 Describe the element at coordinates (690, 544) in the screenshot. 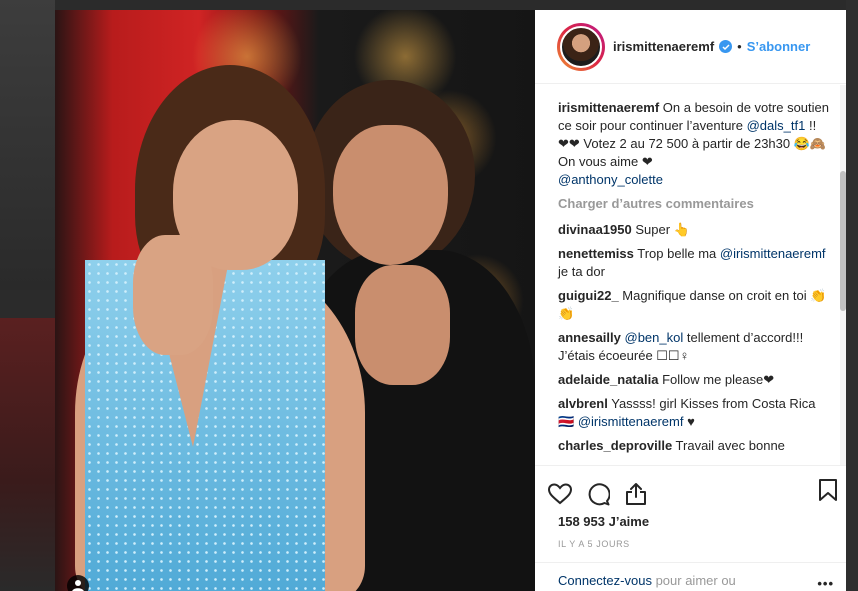

I see `post-timestamp: Il y a 5 jours` at that location.